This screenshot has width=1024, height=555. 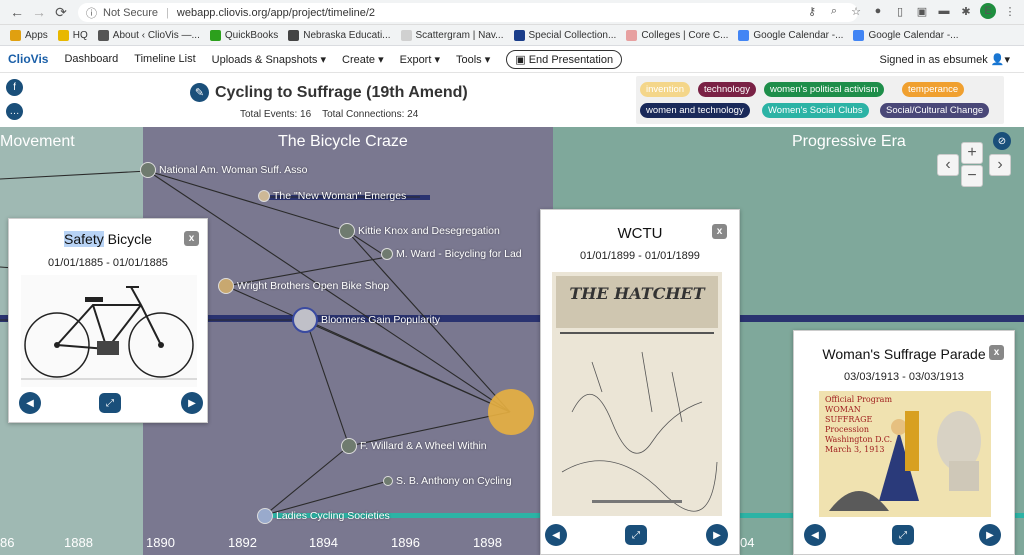 I want to click on user-menu: Signed in as ebsumek 👤▾, so click(x=944, y=59).